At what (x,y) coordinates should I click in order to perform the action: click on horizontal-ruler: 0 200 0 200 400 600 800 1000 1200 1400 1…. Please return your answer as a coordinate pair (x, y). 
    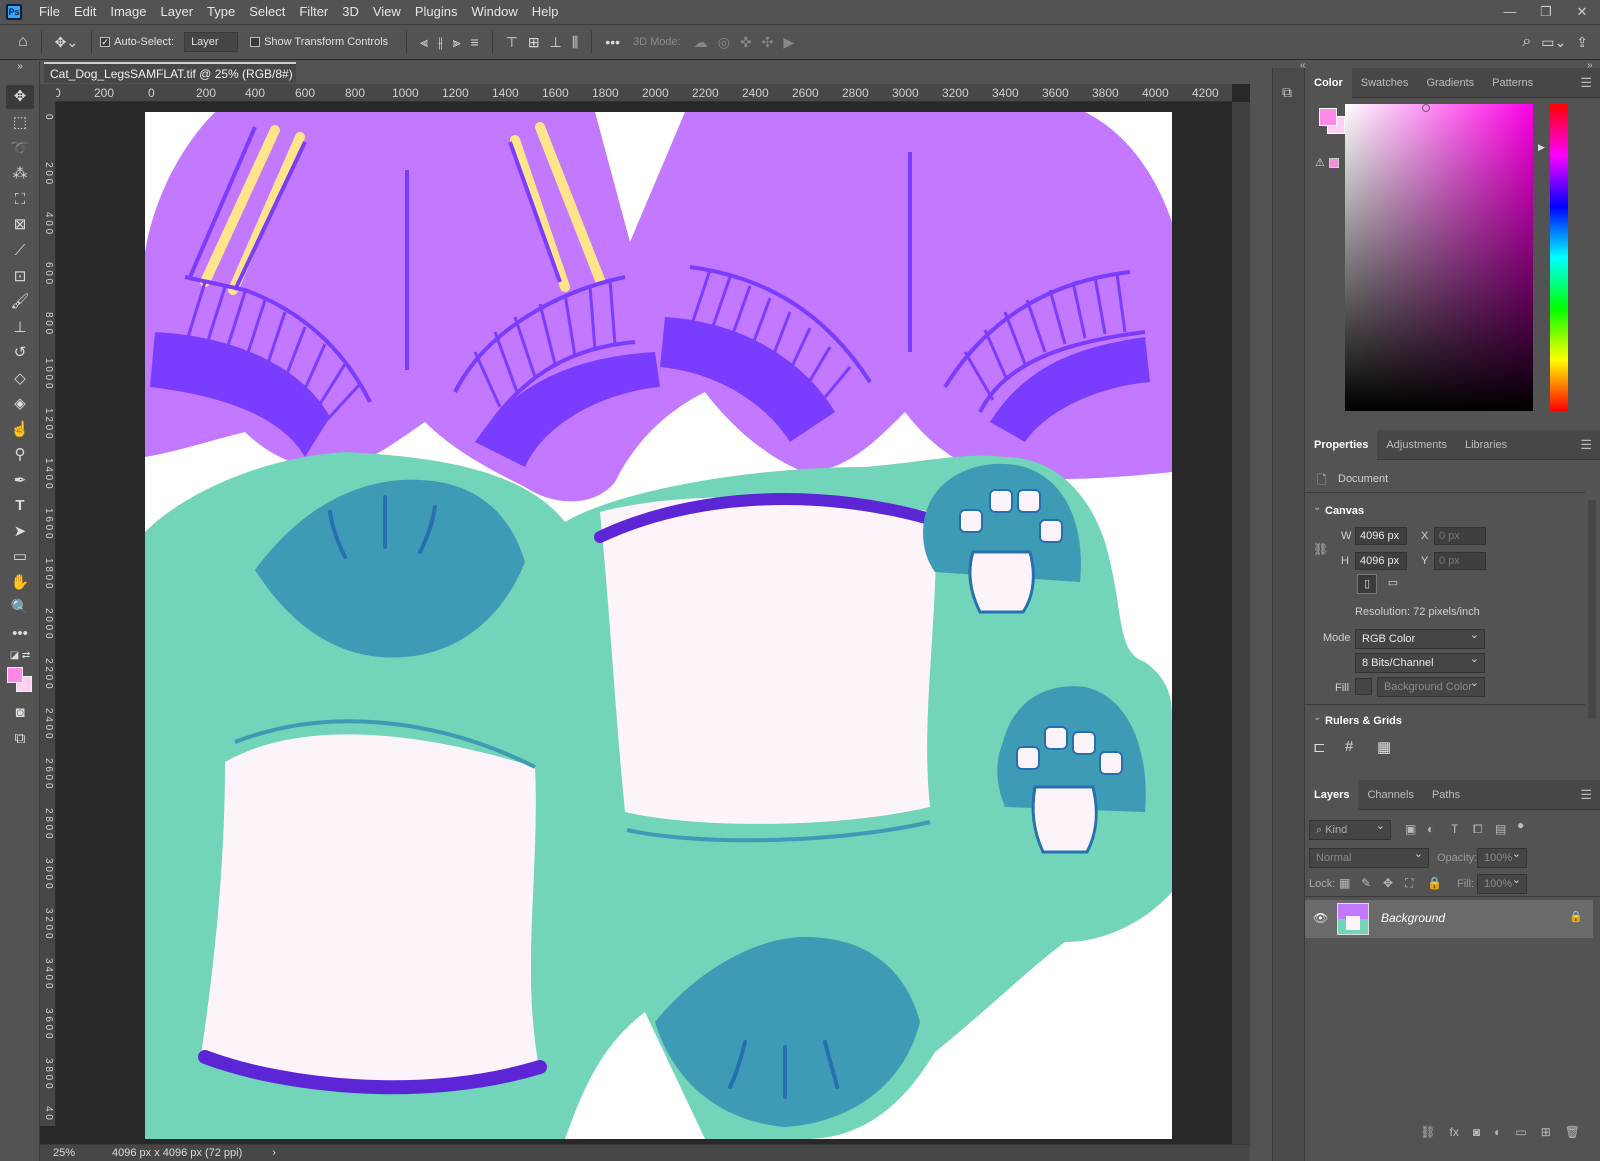
    Looking at the image, I should click on (644, 93).